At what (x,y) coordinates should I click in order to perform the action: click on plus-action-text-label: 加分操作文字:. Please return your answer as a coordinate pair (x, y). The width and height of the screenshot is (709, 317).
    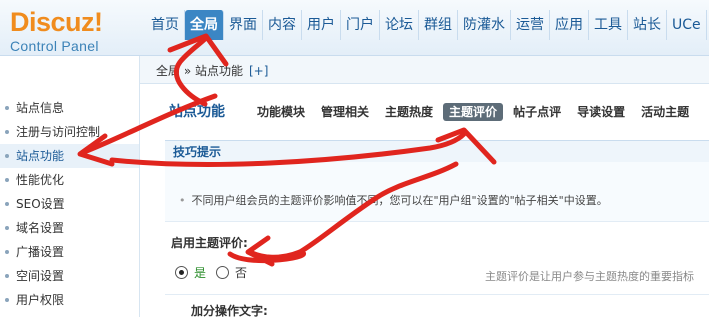
    Looking at the image, I should click on (229, 310).